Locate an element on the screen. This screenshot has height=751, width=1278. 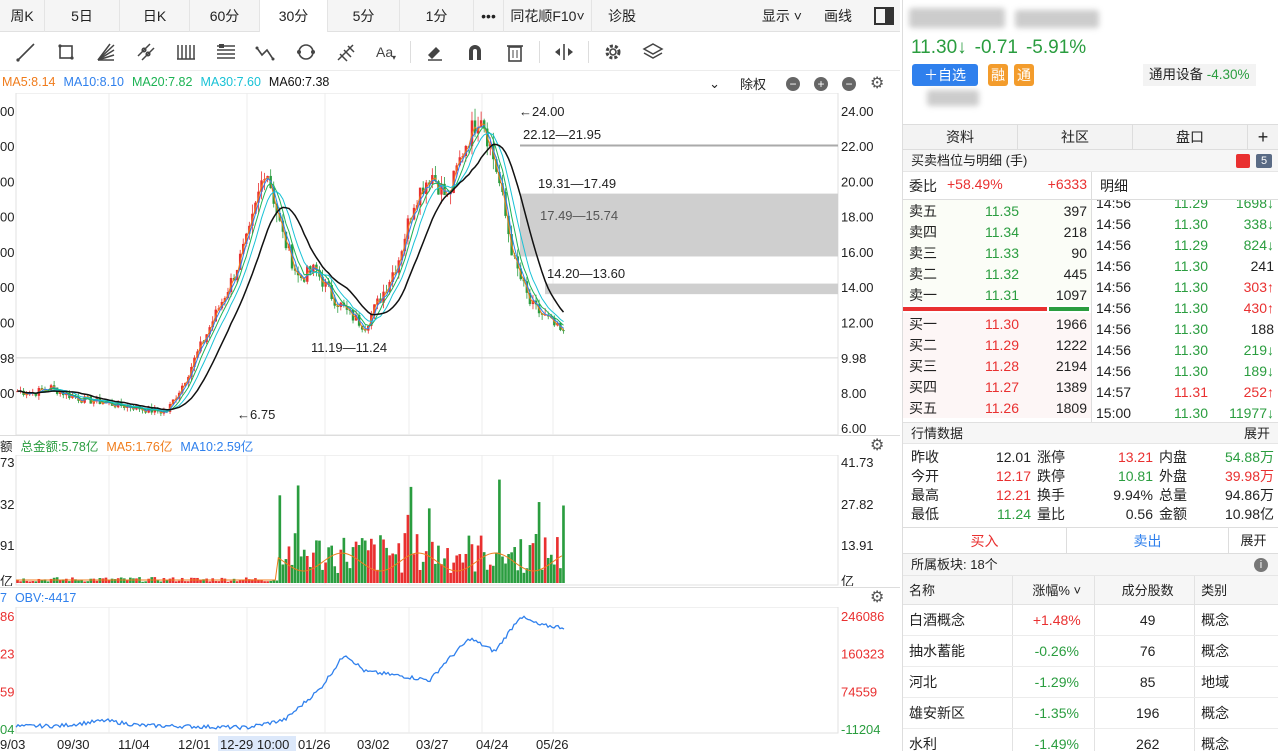
bid-row: 买一 11.30 1966 is located at coordinates (997, 323).